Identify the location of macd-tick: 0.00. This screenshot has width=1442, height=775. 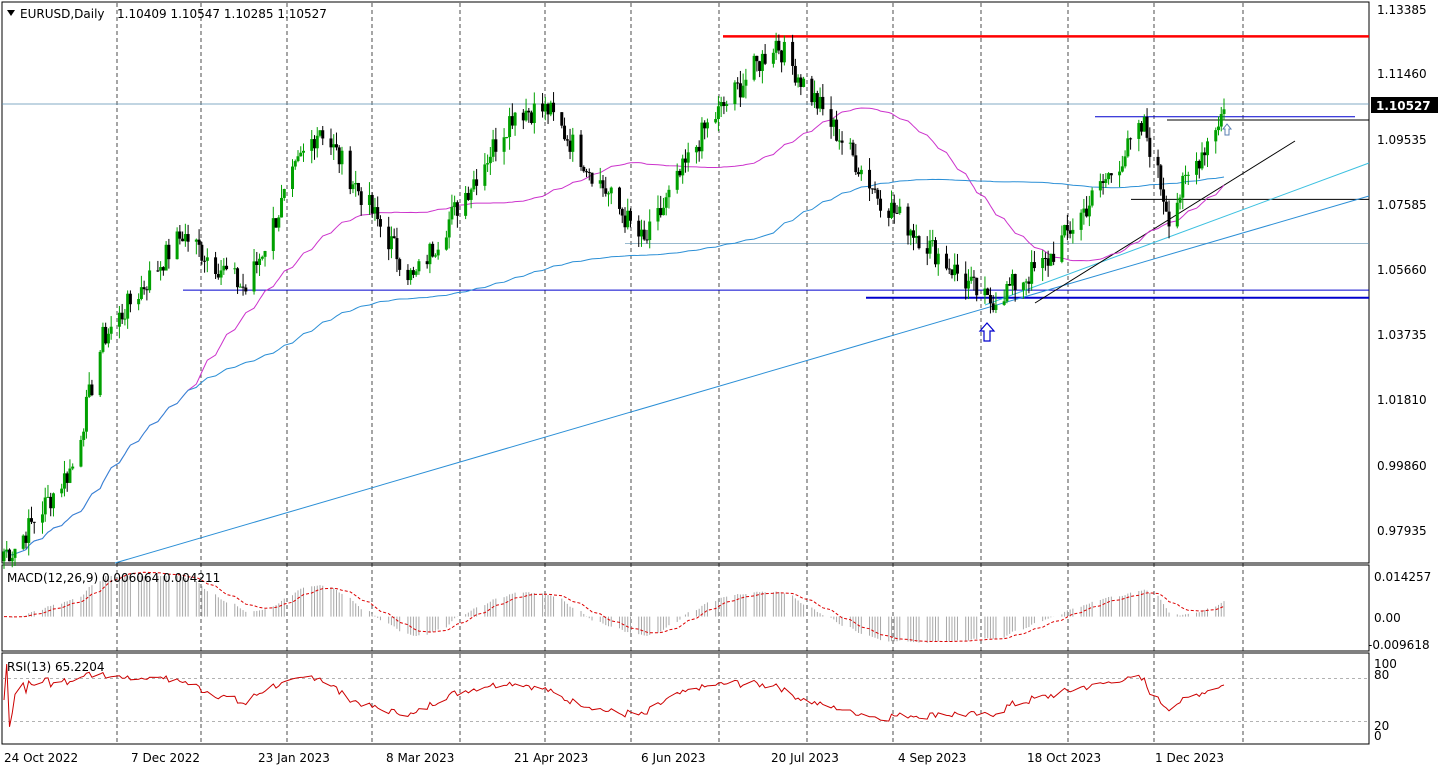
(1387, 618).